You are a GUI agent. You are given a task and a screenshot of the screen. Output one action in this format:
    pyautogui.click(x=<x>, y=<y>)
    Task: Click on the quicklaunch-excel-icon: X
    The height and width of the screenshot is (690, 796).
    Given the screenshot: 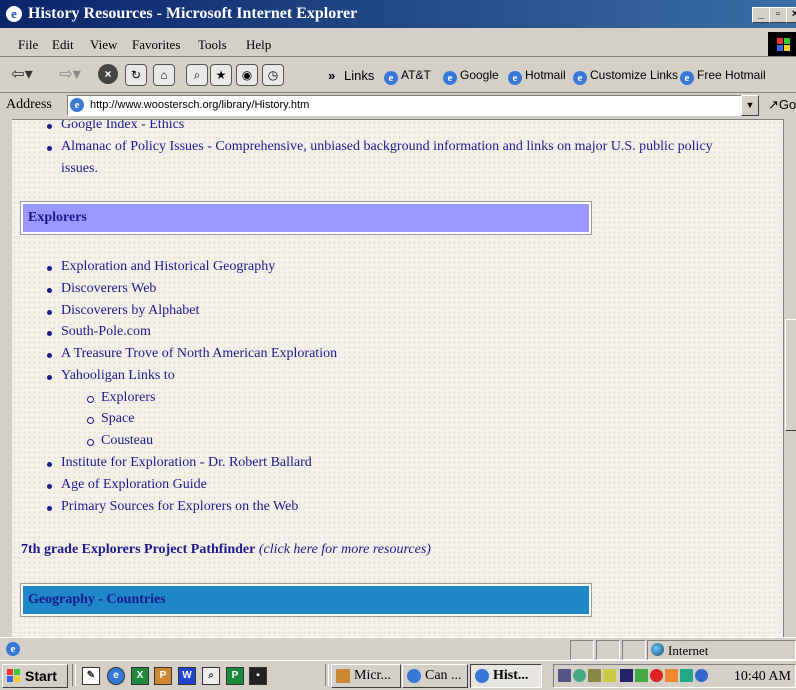 What is the action you would take?
    pyautogui.click(x=140, y=676)
    